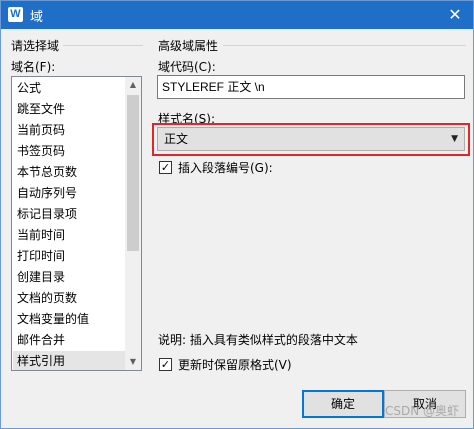 The image size is (474, 429). Describe the element at coordinates (133, 173) in the screenshot. I see `scroll-thumb` at that location.